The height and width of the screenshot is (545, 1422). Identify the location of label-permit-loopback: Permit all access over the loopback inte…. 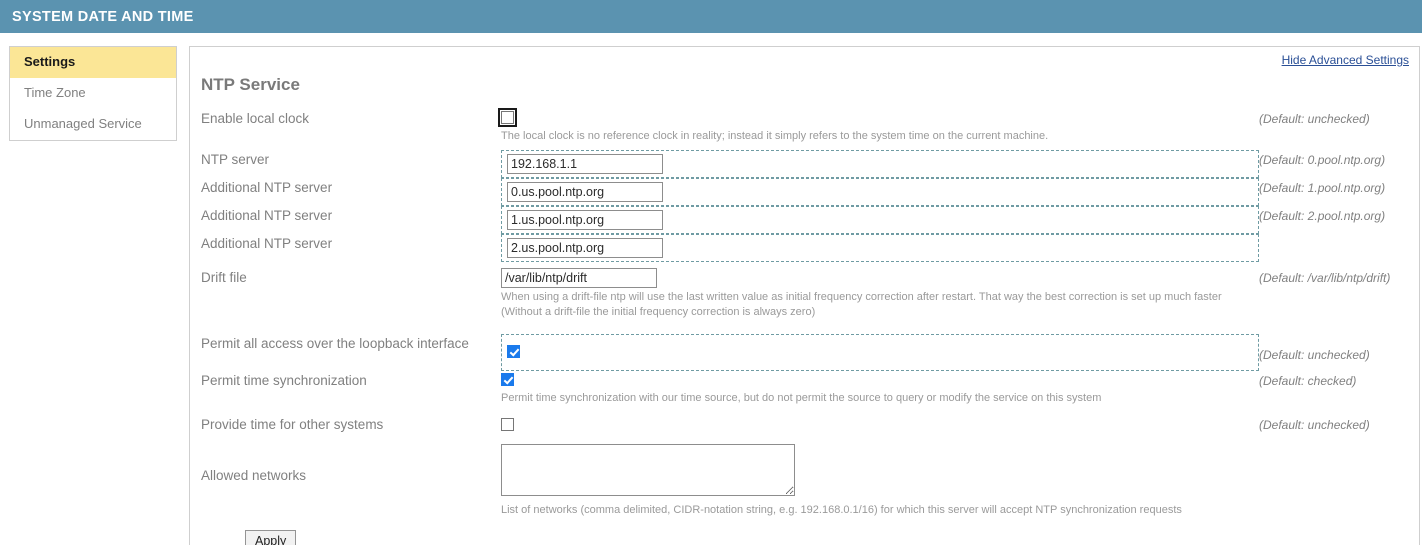
(335, 343).